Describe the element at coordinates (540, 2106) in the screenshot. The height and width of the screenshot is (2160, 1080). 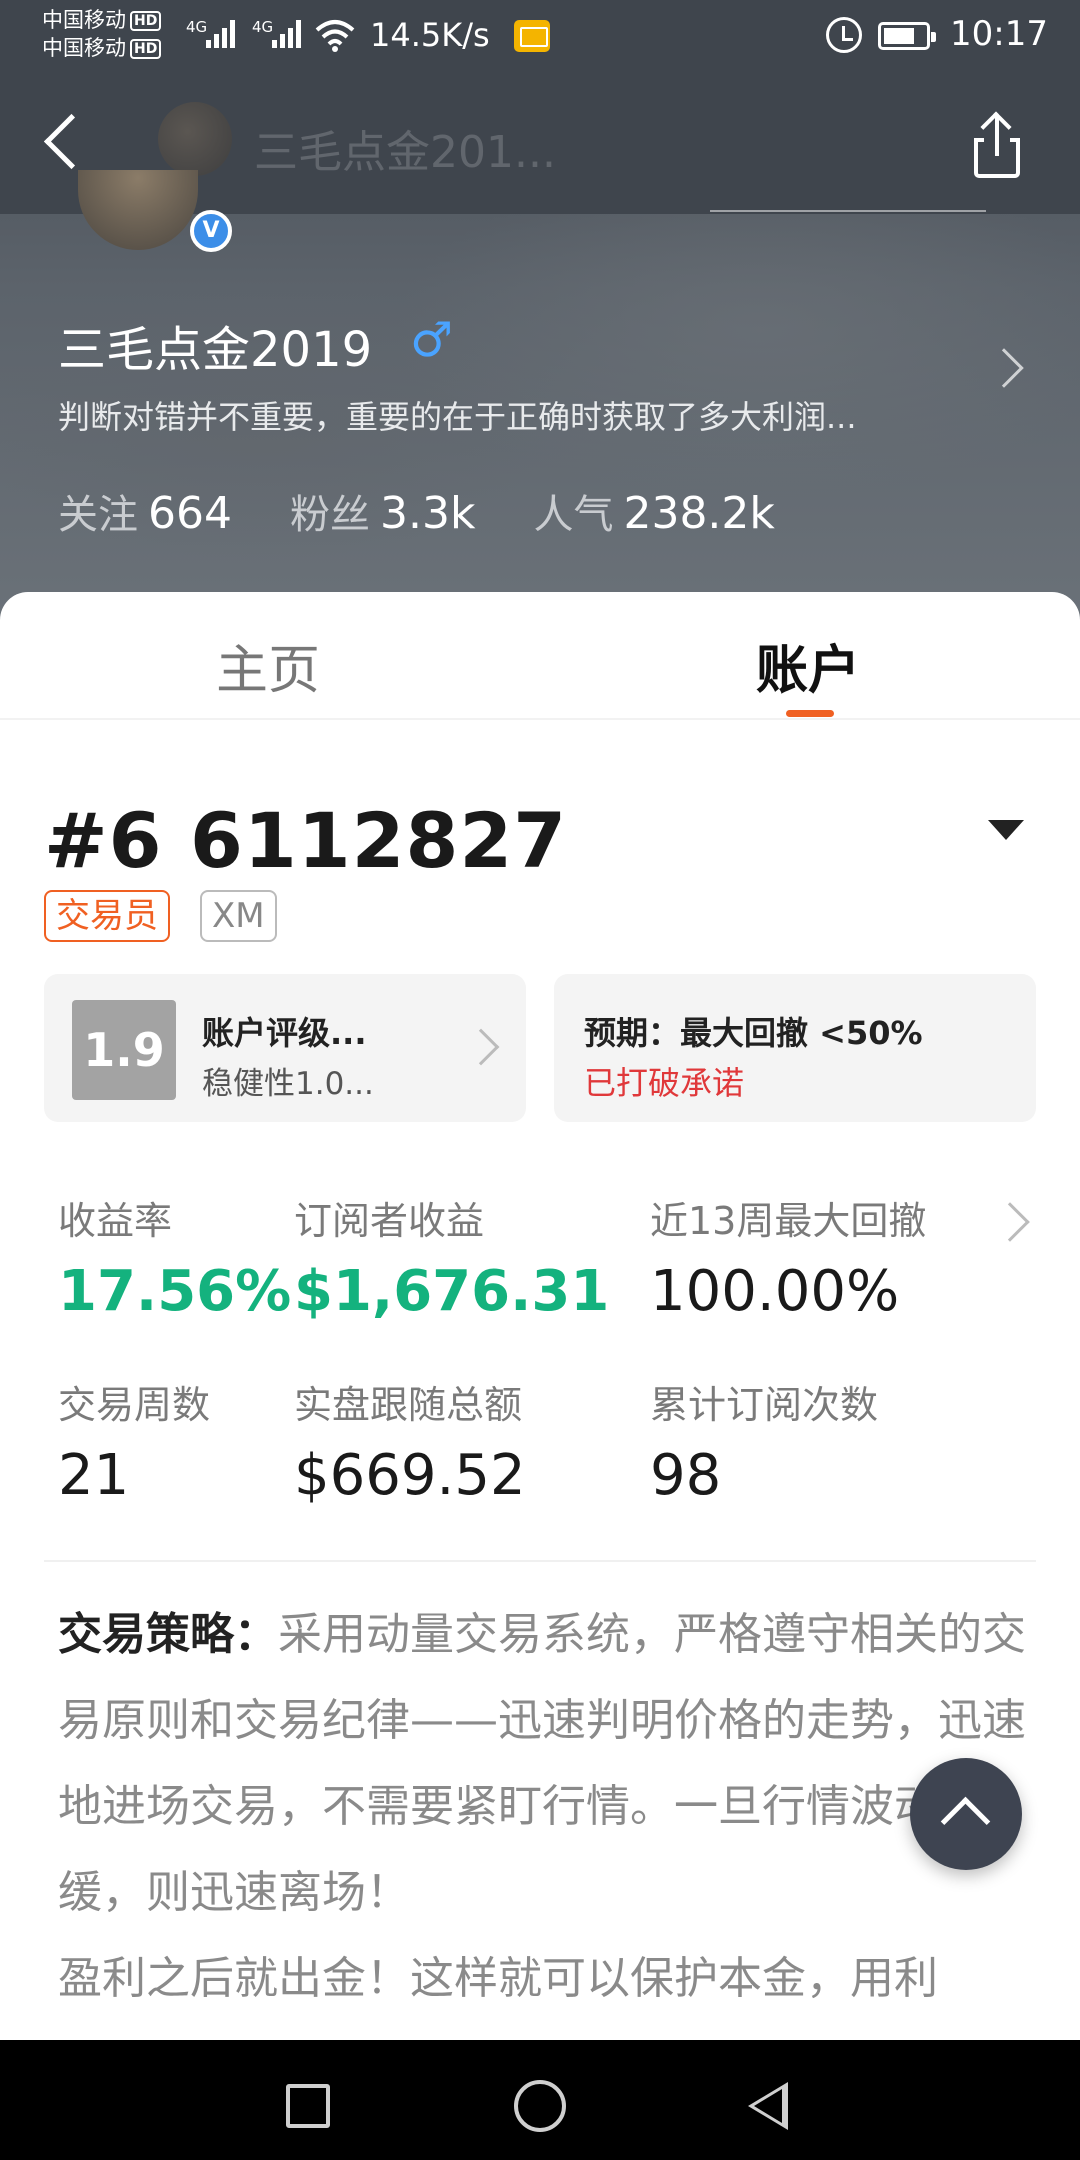
I see `home-button` at that location.